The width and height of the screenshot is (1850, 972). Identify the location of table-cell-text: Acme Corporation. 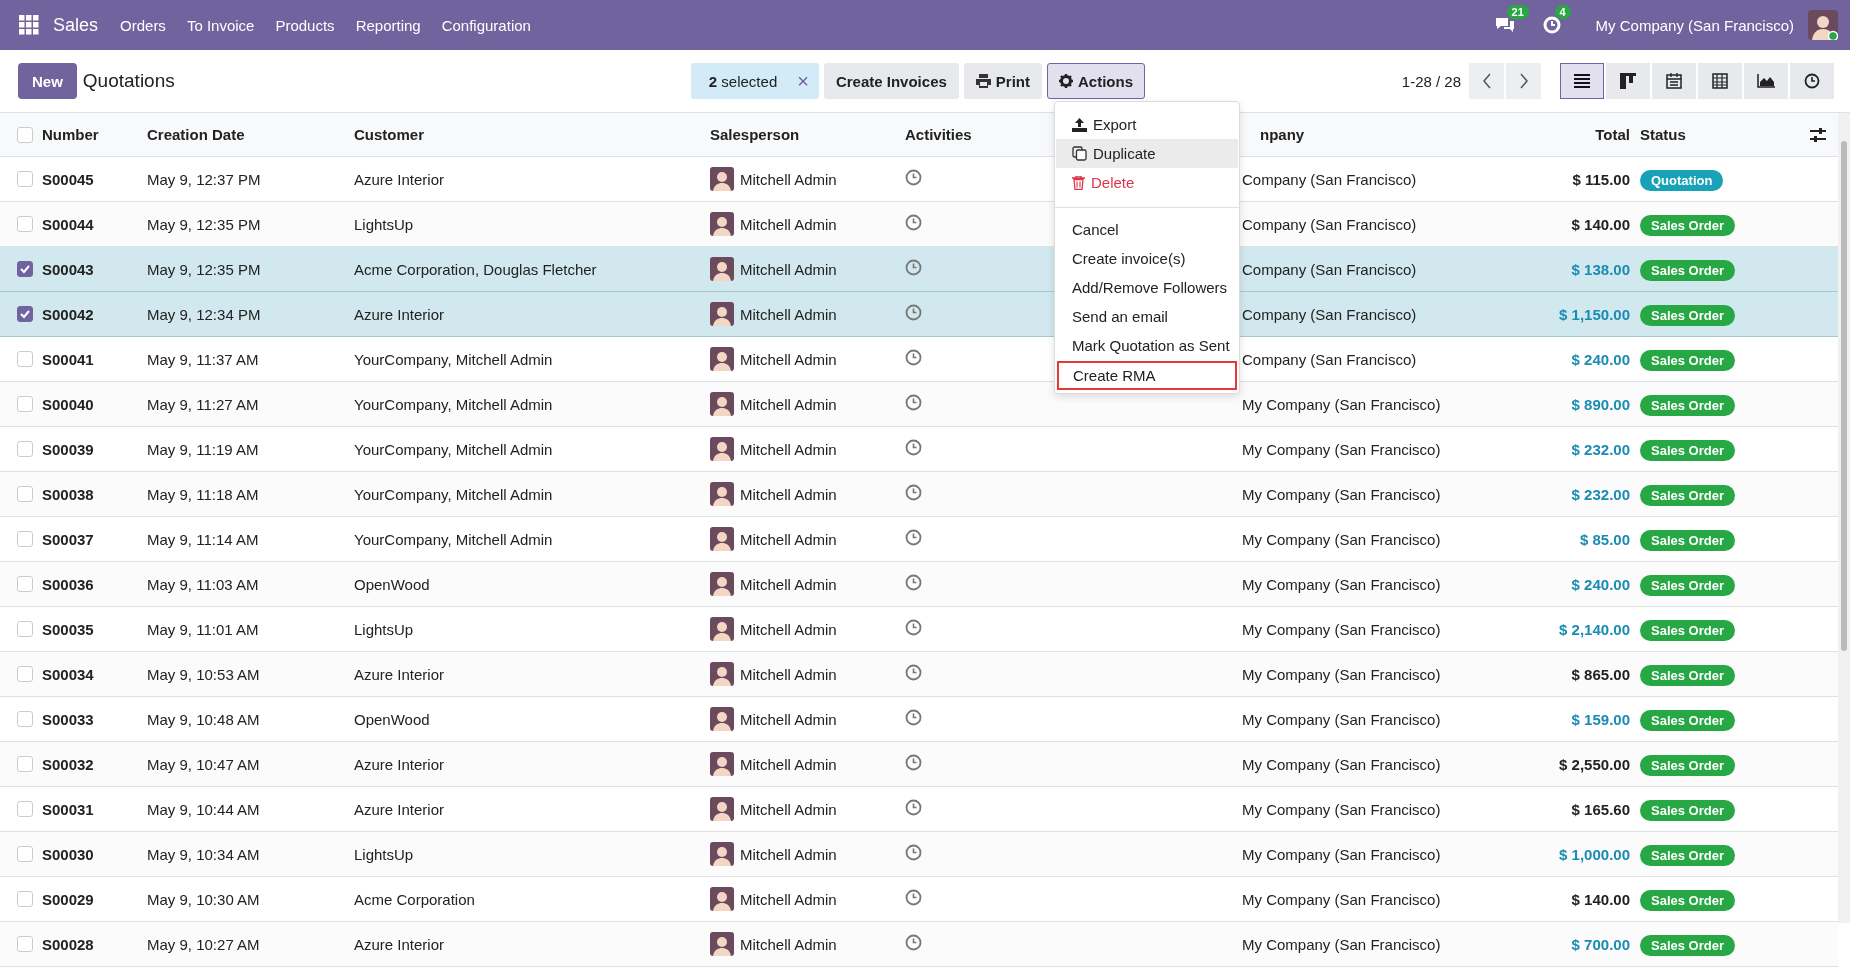
(415, 899).